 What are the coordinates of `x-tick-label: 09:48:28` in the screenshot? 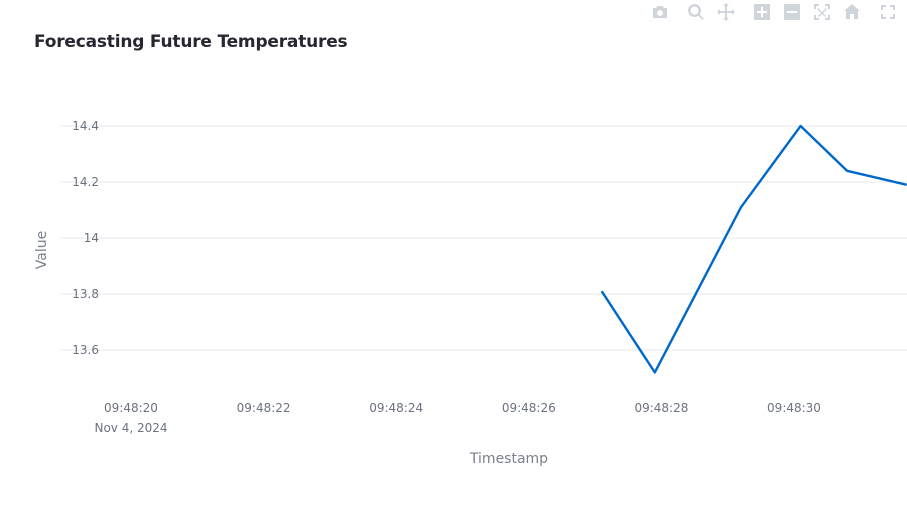 It's located at (661, 408).